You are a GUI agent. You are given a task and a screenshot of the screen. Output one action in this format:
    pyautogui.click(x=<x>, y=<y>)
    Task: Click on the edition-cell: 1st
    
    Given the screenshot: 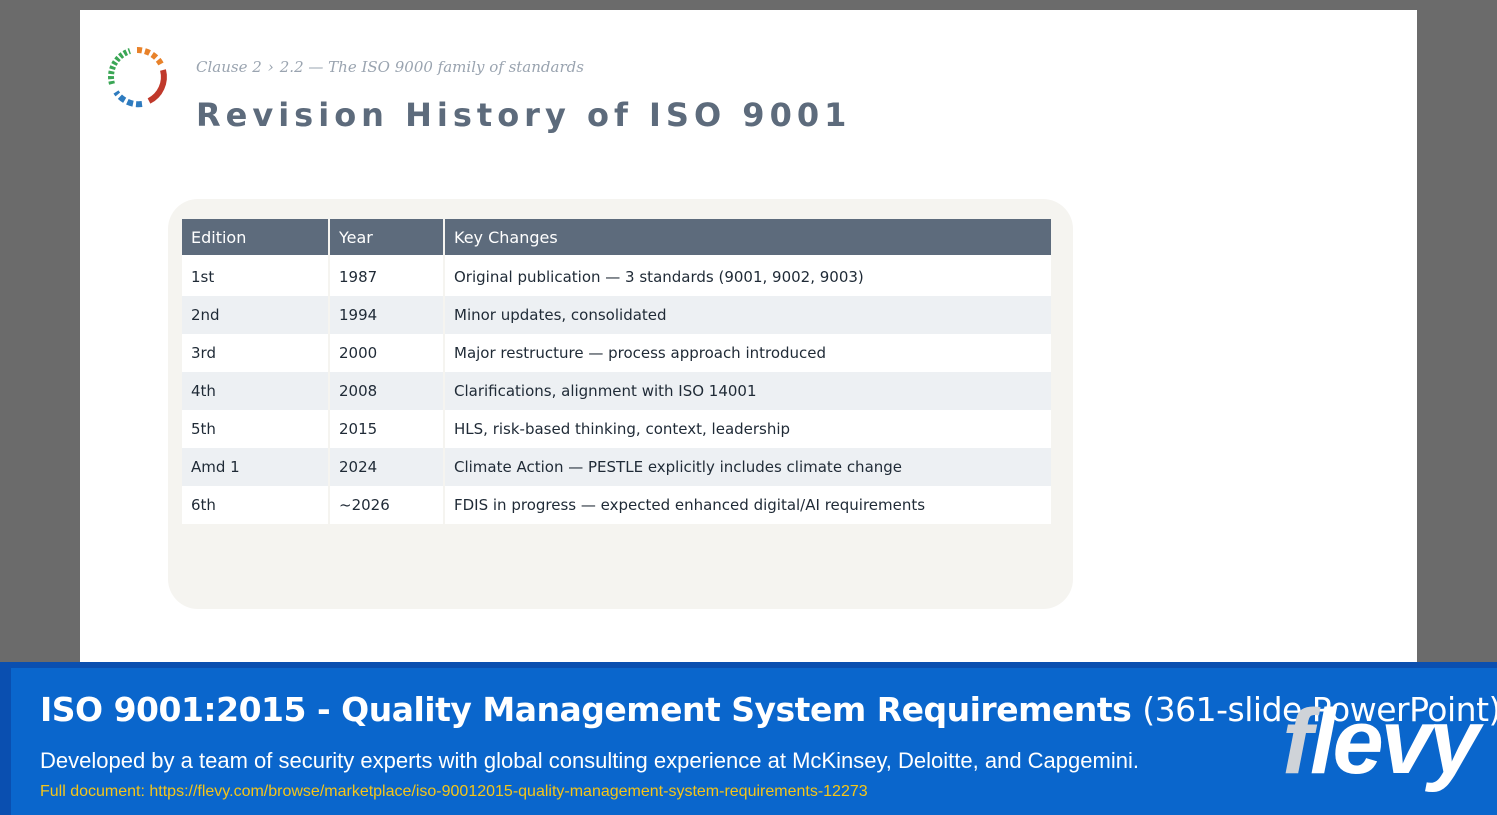 What is the action you would take?
    pyautogui.click(x=255, y=277)
    